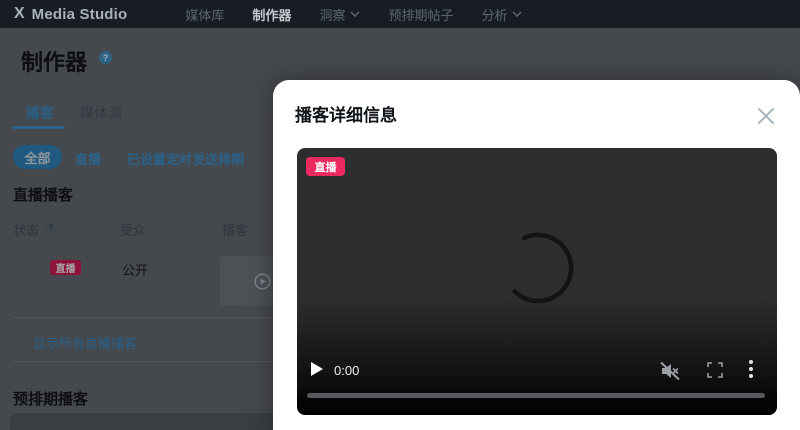 The width and height of the screenshot is (800, 430). I want to click on column-header-podcast: 播客, so click(235, 230).